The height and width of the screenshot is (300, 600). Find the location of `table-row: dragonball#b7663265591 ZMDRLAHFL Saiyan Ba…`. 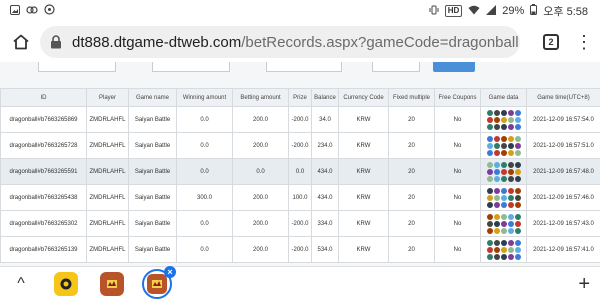

table-row: dragonball#b7663265591 ZMDRLAHFL Saiyan Ba… is located at coordinates (300, 171).